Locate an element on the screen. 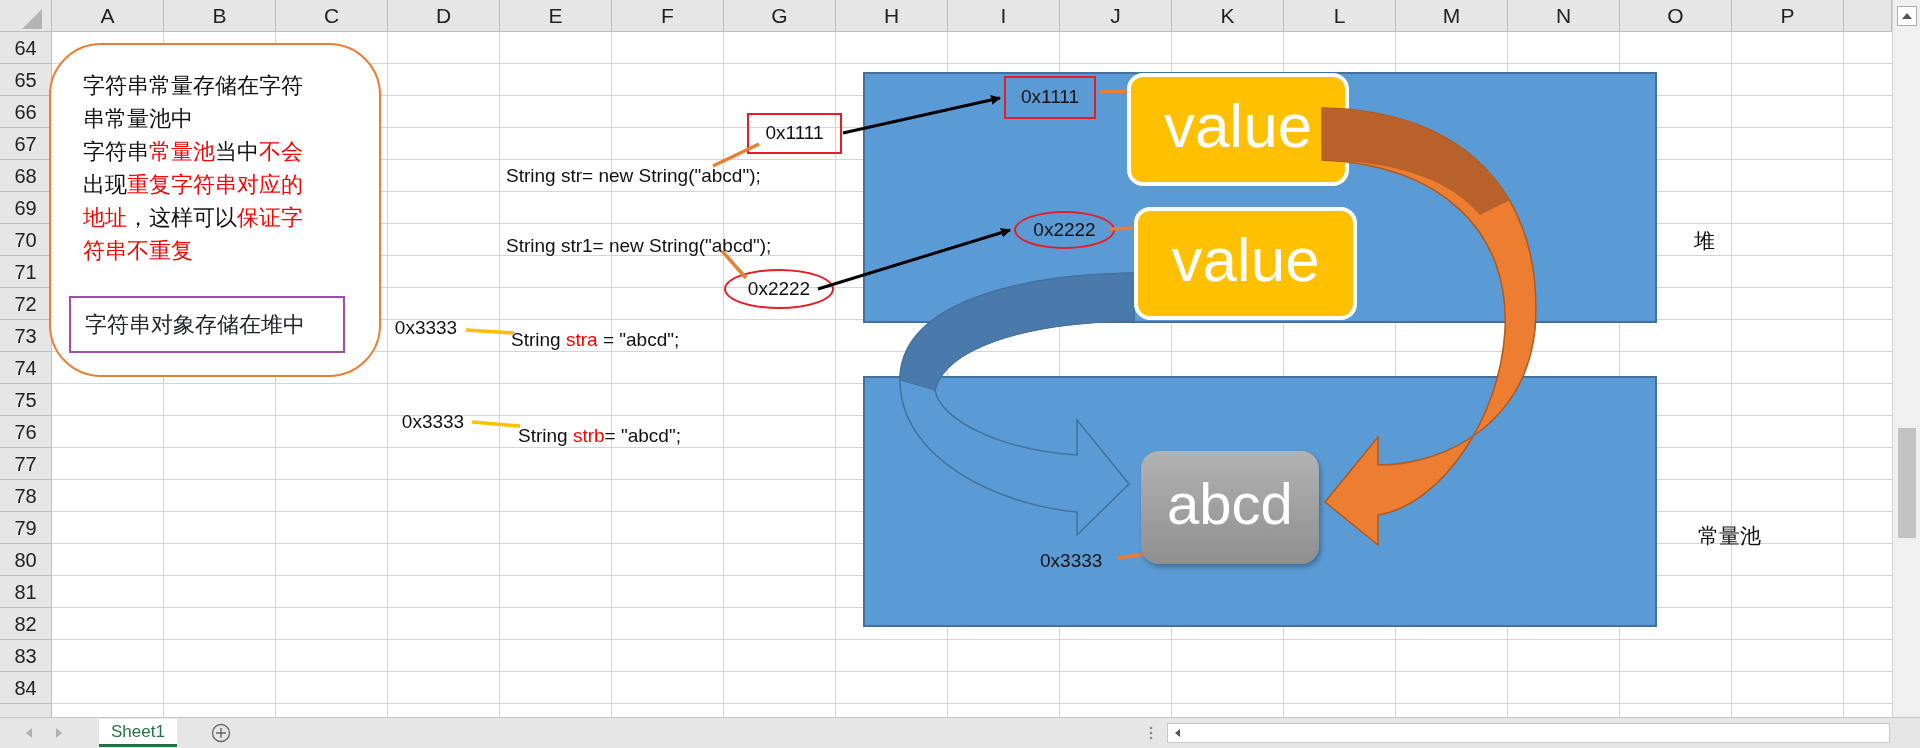 The width and height of the screenshot is (1920, 748). code-statement: String str= new String("abcd"); is located at coordinates (633, 176).